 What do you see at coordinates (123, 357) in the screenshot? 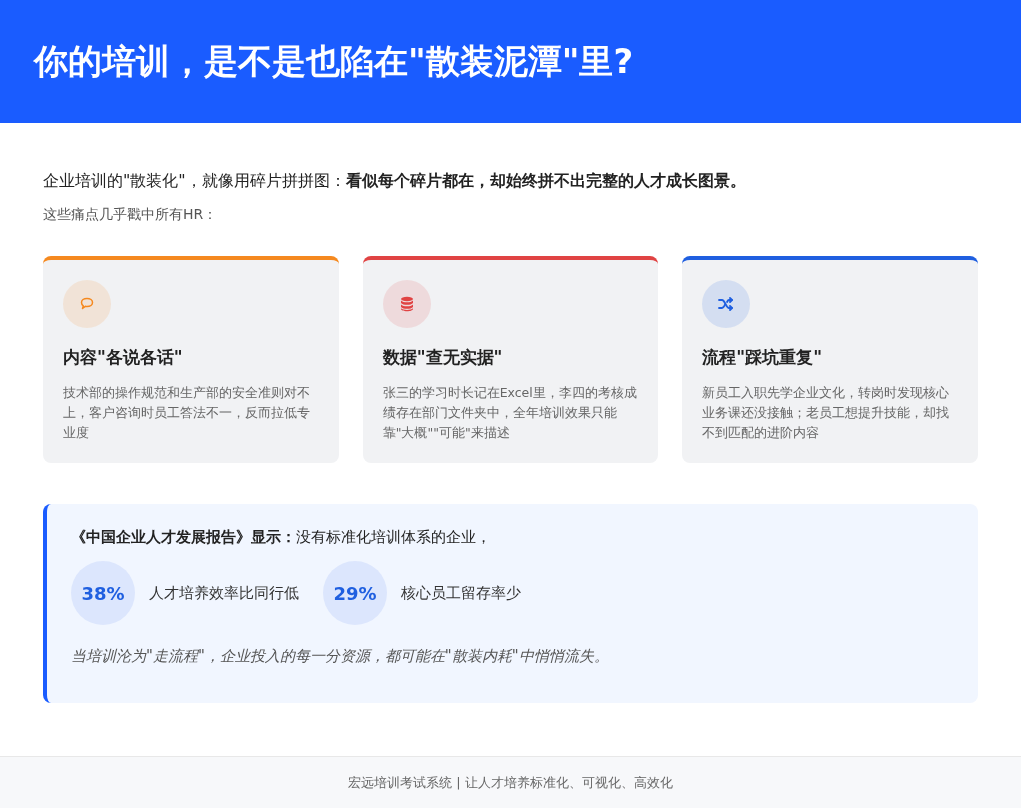
I see `card-title: 内容"各说各话"` at bounding box center [123, 357].